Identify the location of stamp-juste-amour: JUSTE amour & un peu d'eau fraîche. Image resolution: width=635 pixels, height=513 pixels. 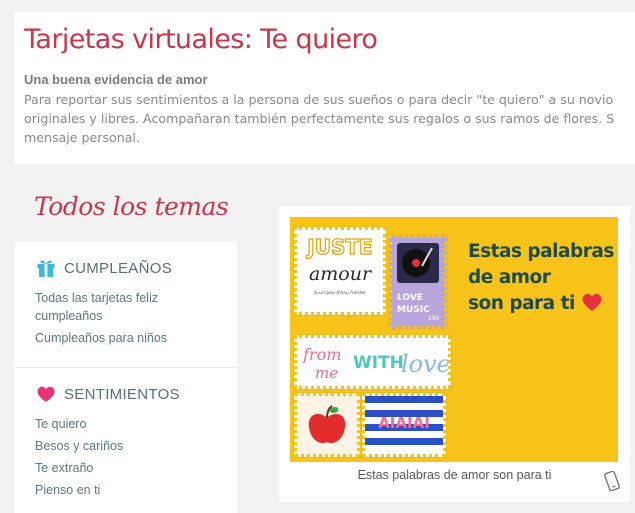
(340, 271).